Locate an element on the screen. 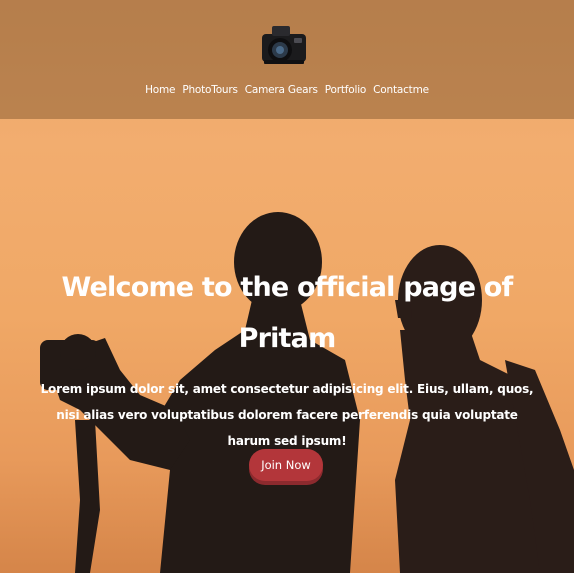  nav-camera-gears: Camera Gears is located at coordinates (281, 92).